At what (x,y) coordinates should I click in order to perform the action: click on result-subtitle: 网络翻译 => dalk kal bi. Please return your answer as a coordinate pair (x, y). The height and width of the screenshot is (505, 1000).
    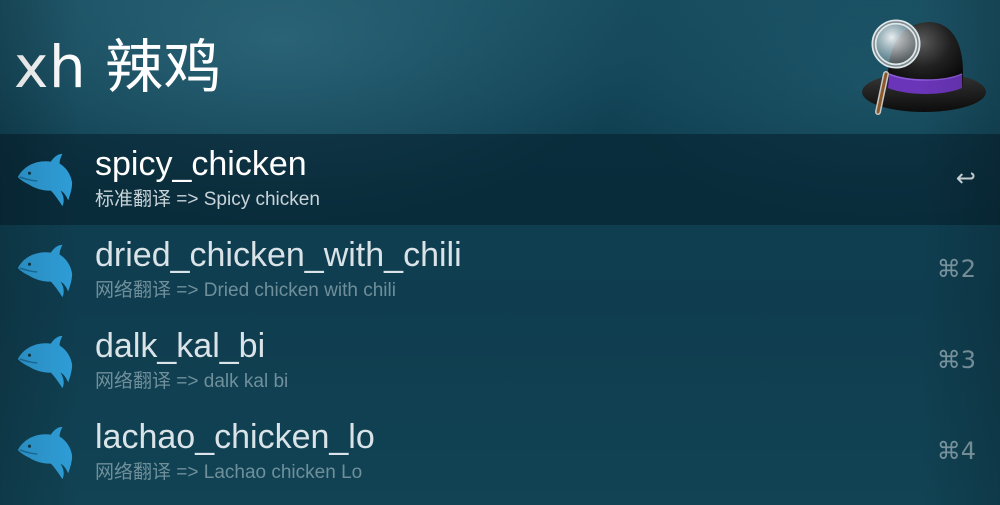
    Looking at the image, I should click on (192, 381).